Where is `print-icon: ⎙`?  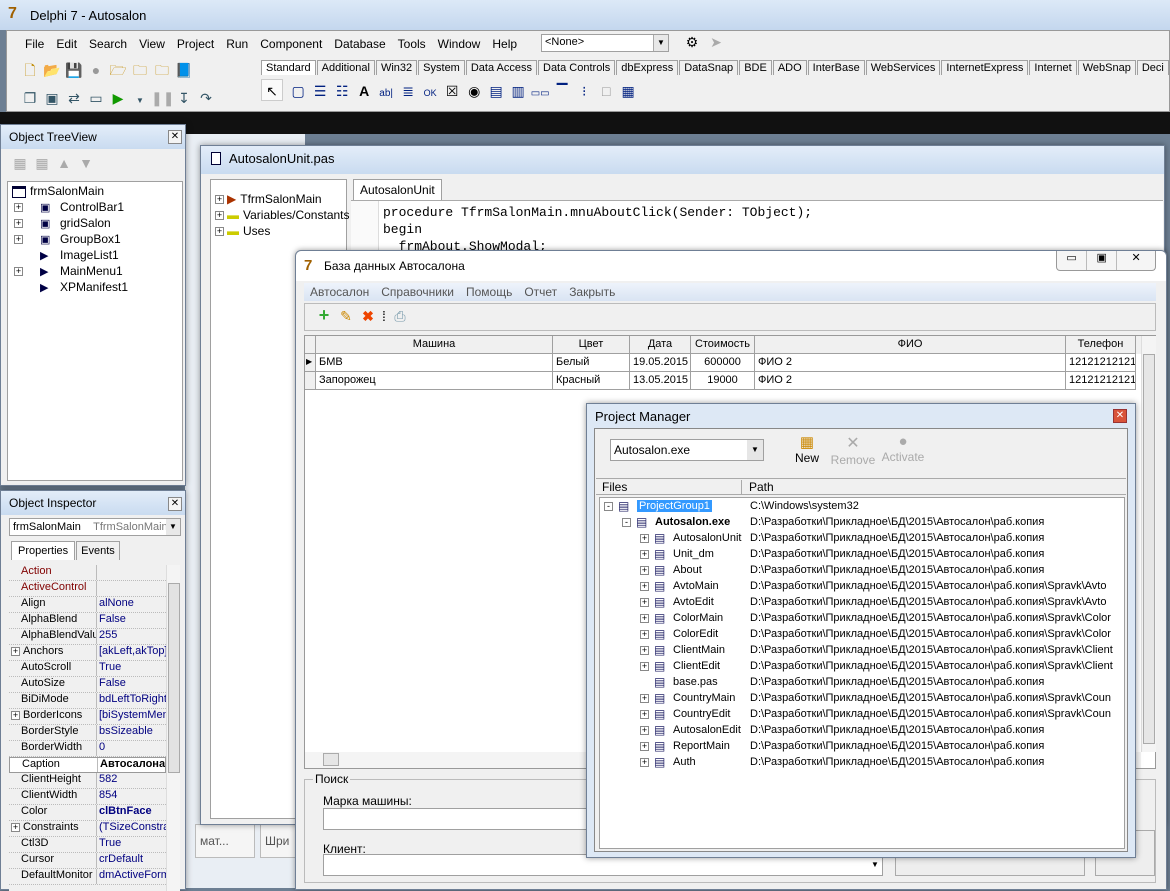
print-icon: ⎙ is located at coordinates (400, 316).